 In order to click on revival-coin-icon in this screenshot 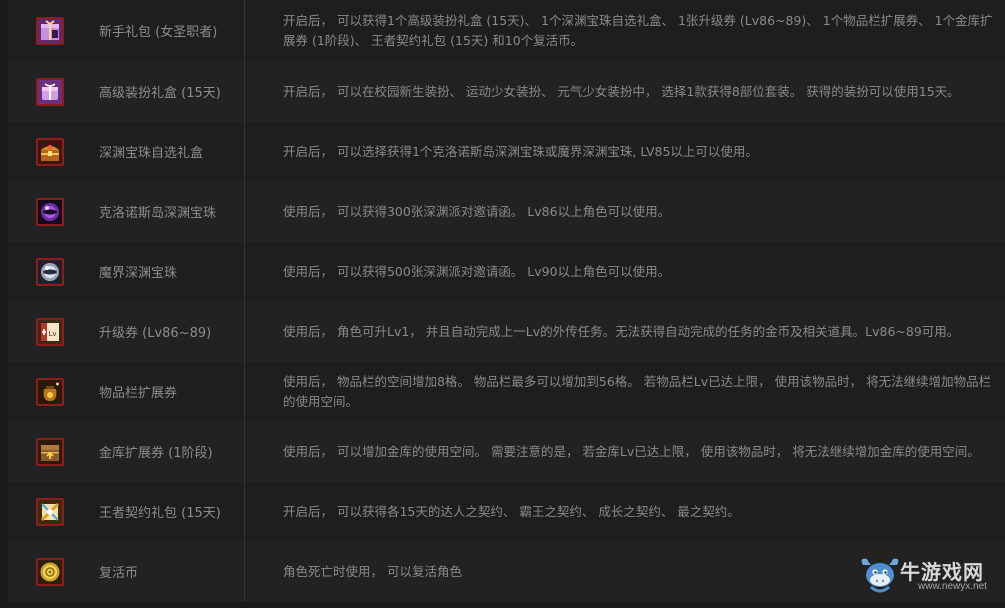, I will do `click(50, 571)`.